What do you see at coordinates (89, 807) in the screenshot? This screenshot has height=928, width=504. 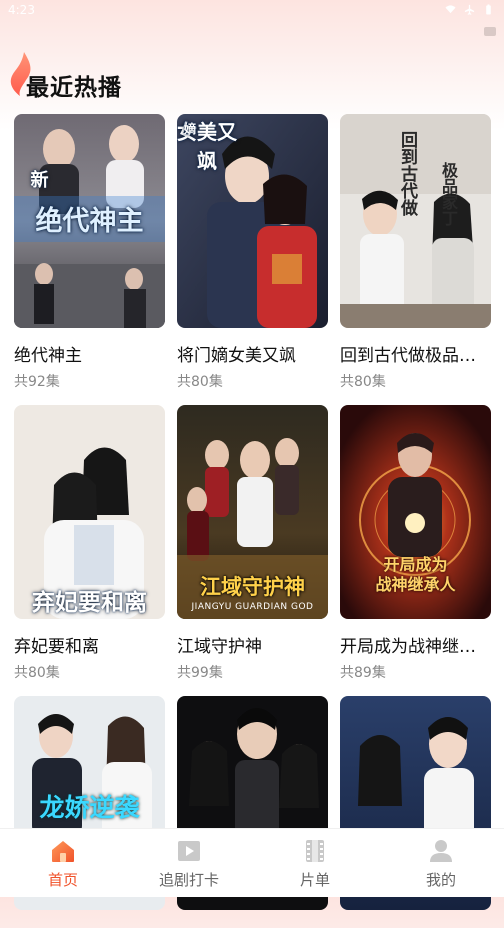 I see `poster-title-art: 龙娇逆袭` at bounding box center [89, 807].